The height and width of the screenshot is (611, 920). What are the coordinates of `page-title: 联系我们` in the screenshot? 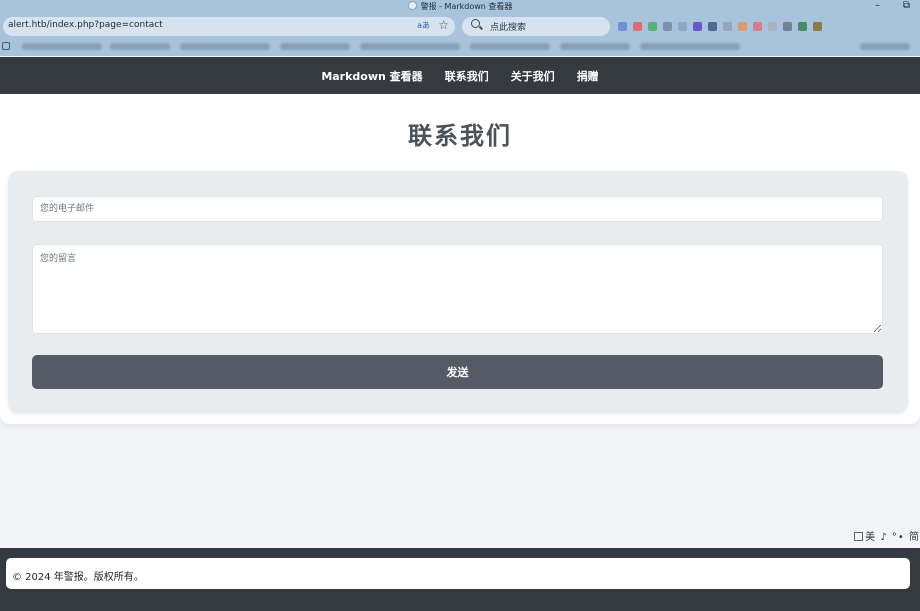 It's located at (460, 136).